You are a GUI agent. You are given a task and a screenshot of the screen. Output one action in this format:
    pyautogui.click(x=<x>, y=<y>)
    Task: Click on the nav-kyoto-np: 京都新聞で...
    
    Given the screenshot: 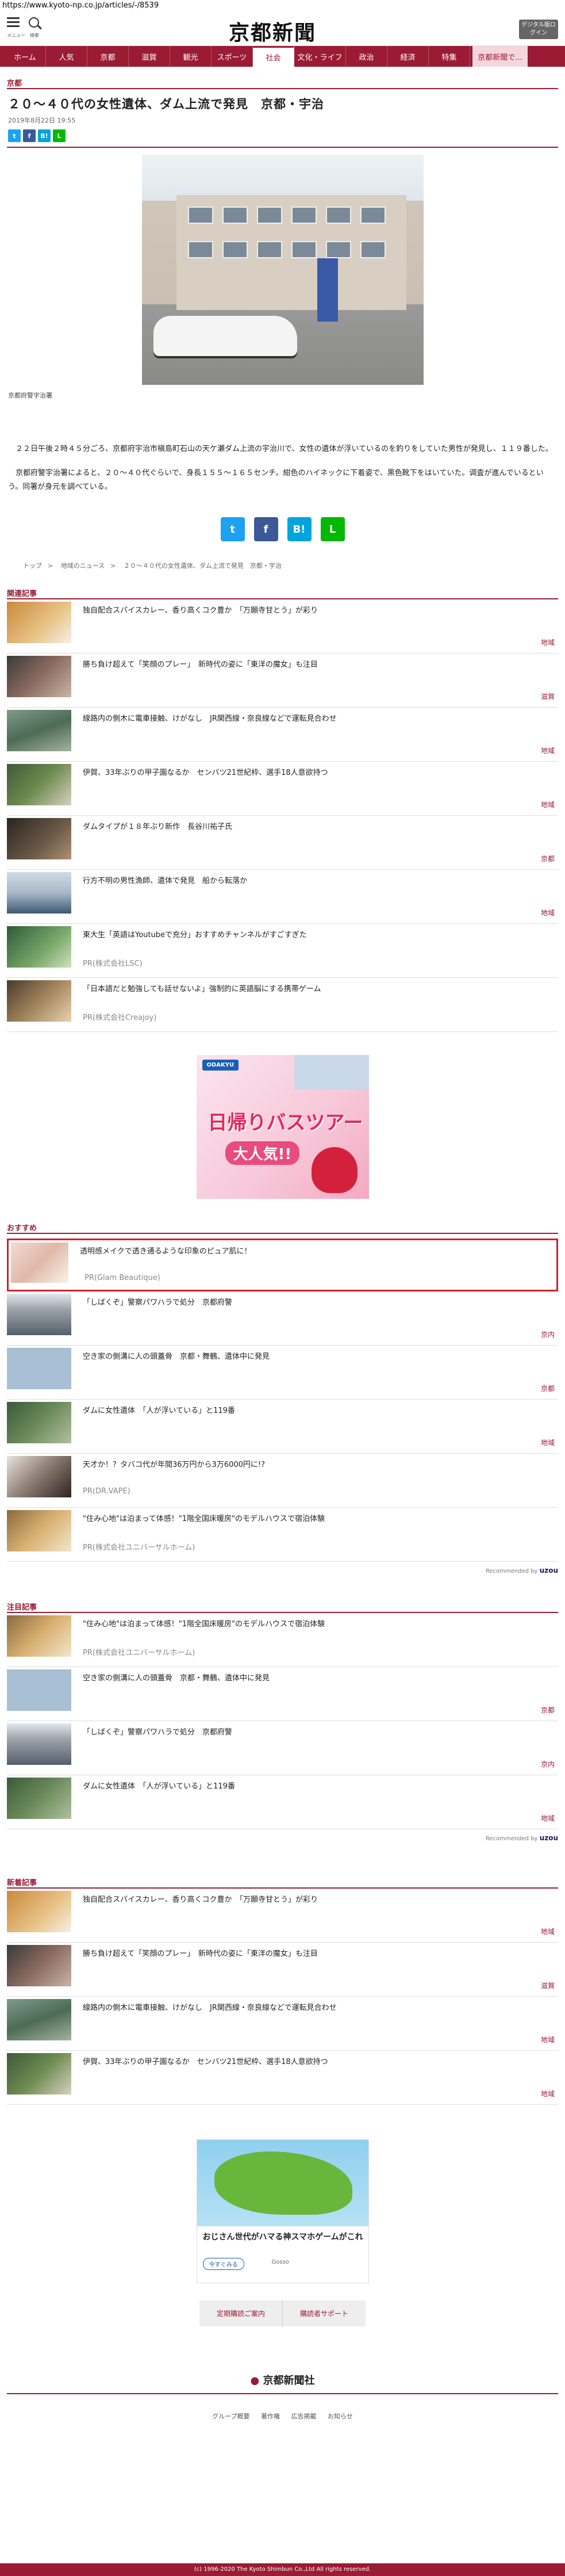 What is the action you would take?
    pyautogui.click(x=500, y=56)
    